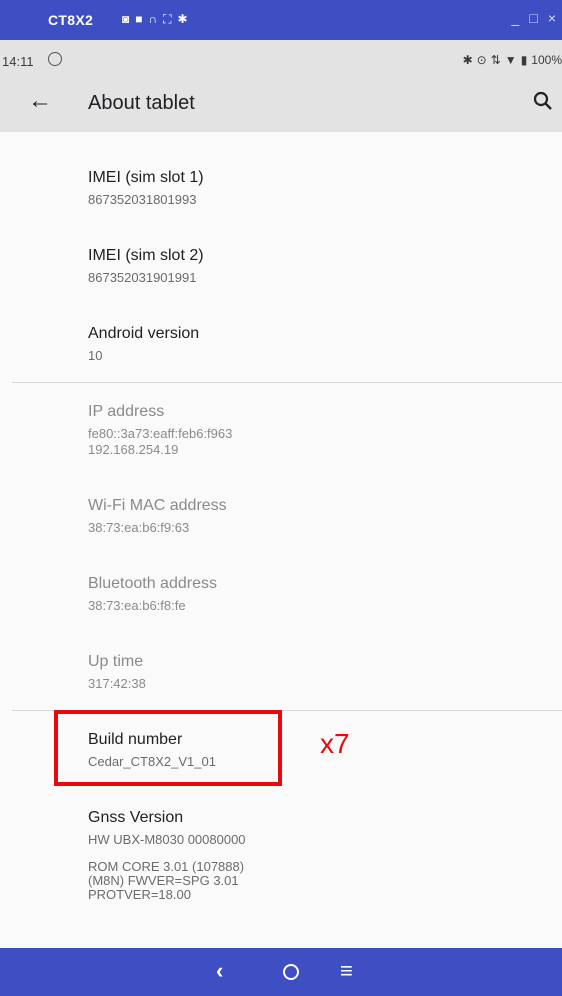 The width and height of the screenshot is (562, 996). Describe the element at coordinates (40, 101) in the screenshot. I see `back-arrow-icon: ←` at that location.